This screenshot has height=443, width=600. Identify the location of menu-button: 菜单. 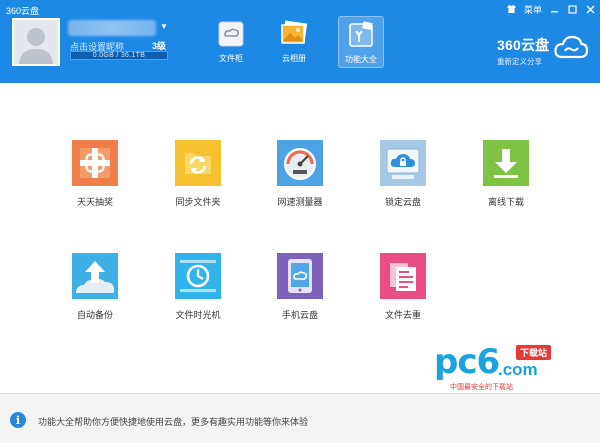
(533, 9).